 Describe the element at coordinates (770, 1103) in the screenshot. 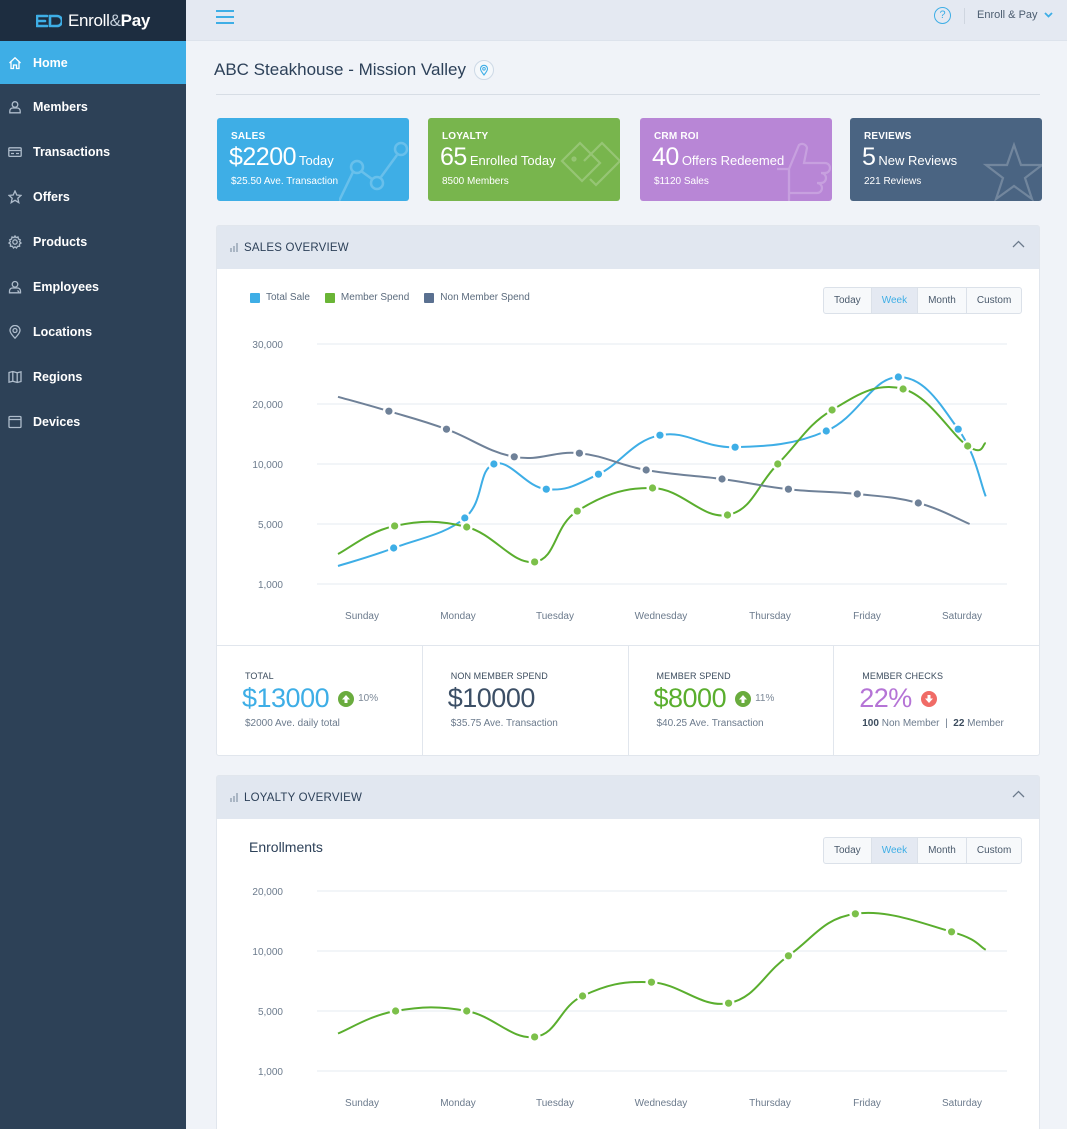

I see `x-tick-label: Thursday` at that location.